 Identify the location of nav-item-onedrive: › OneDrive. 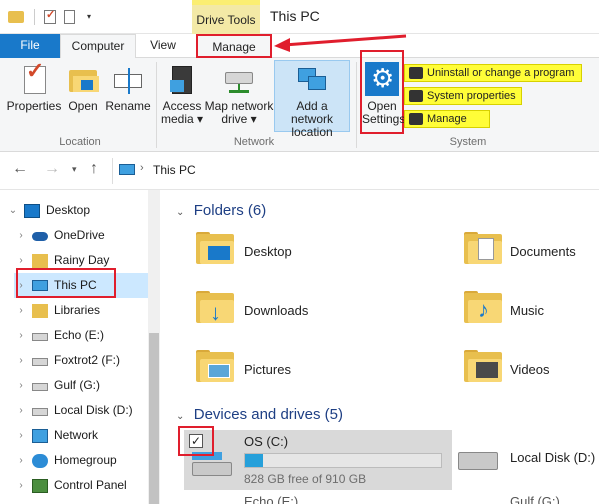
(81, 235).